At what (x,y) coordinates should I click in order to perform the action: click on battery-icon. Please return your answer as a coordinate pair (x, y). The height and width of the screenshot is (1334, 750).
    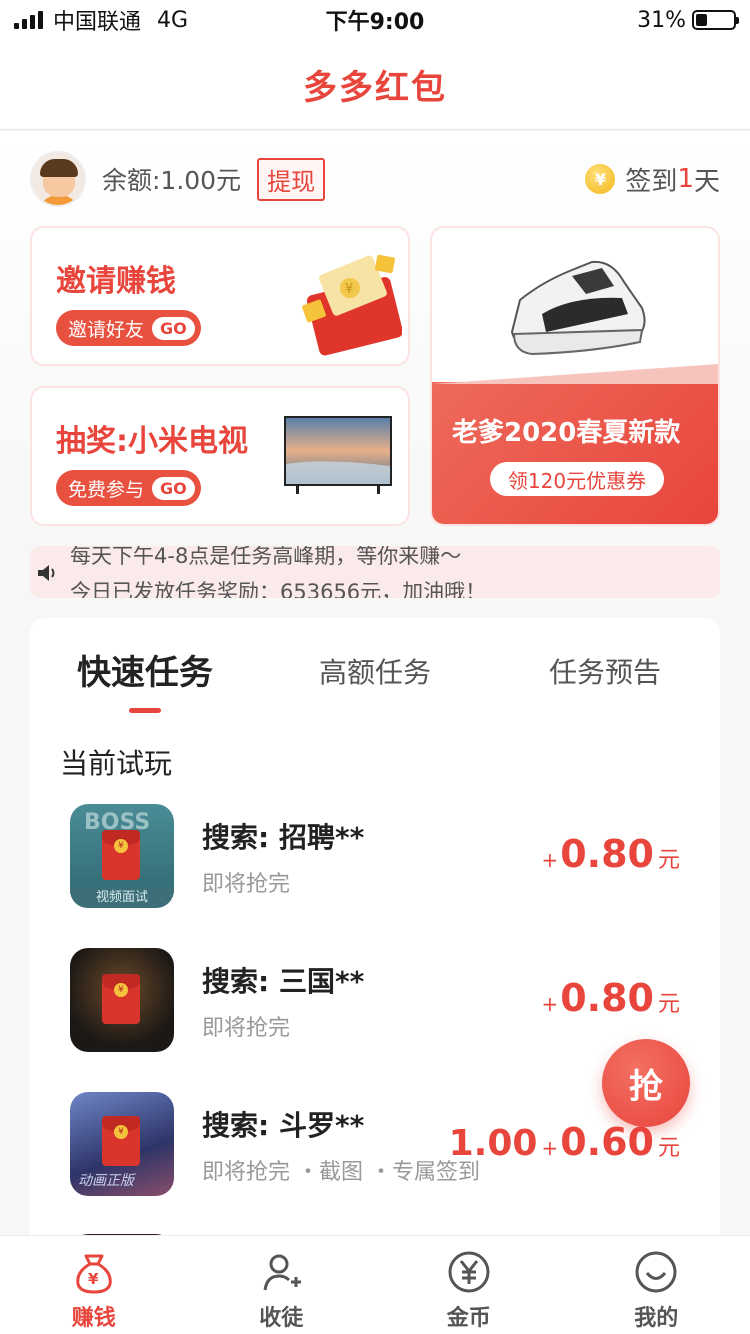
    Looking at the image, I should click on (715, 20).